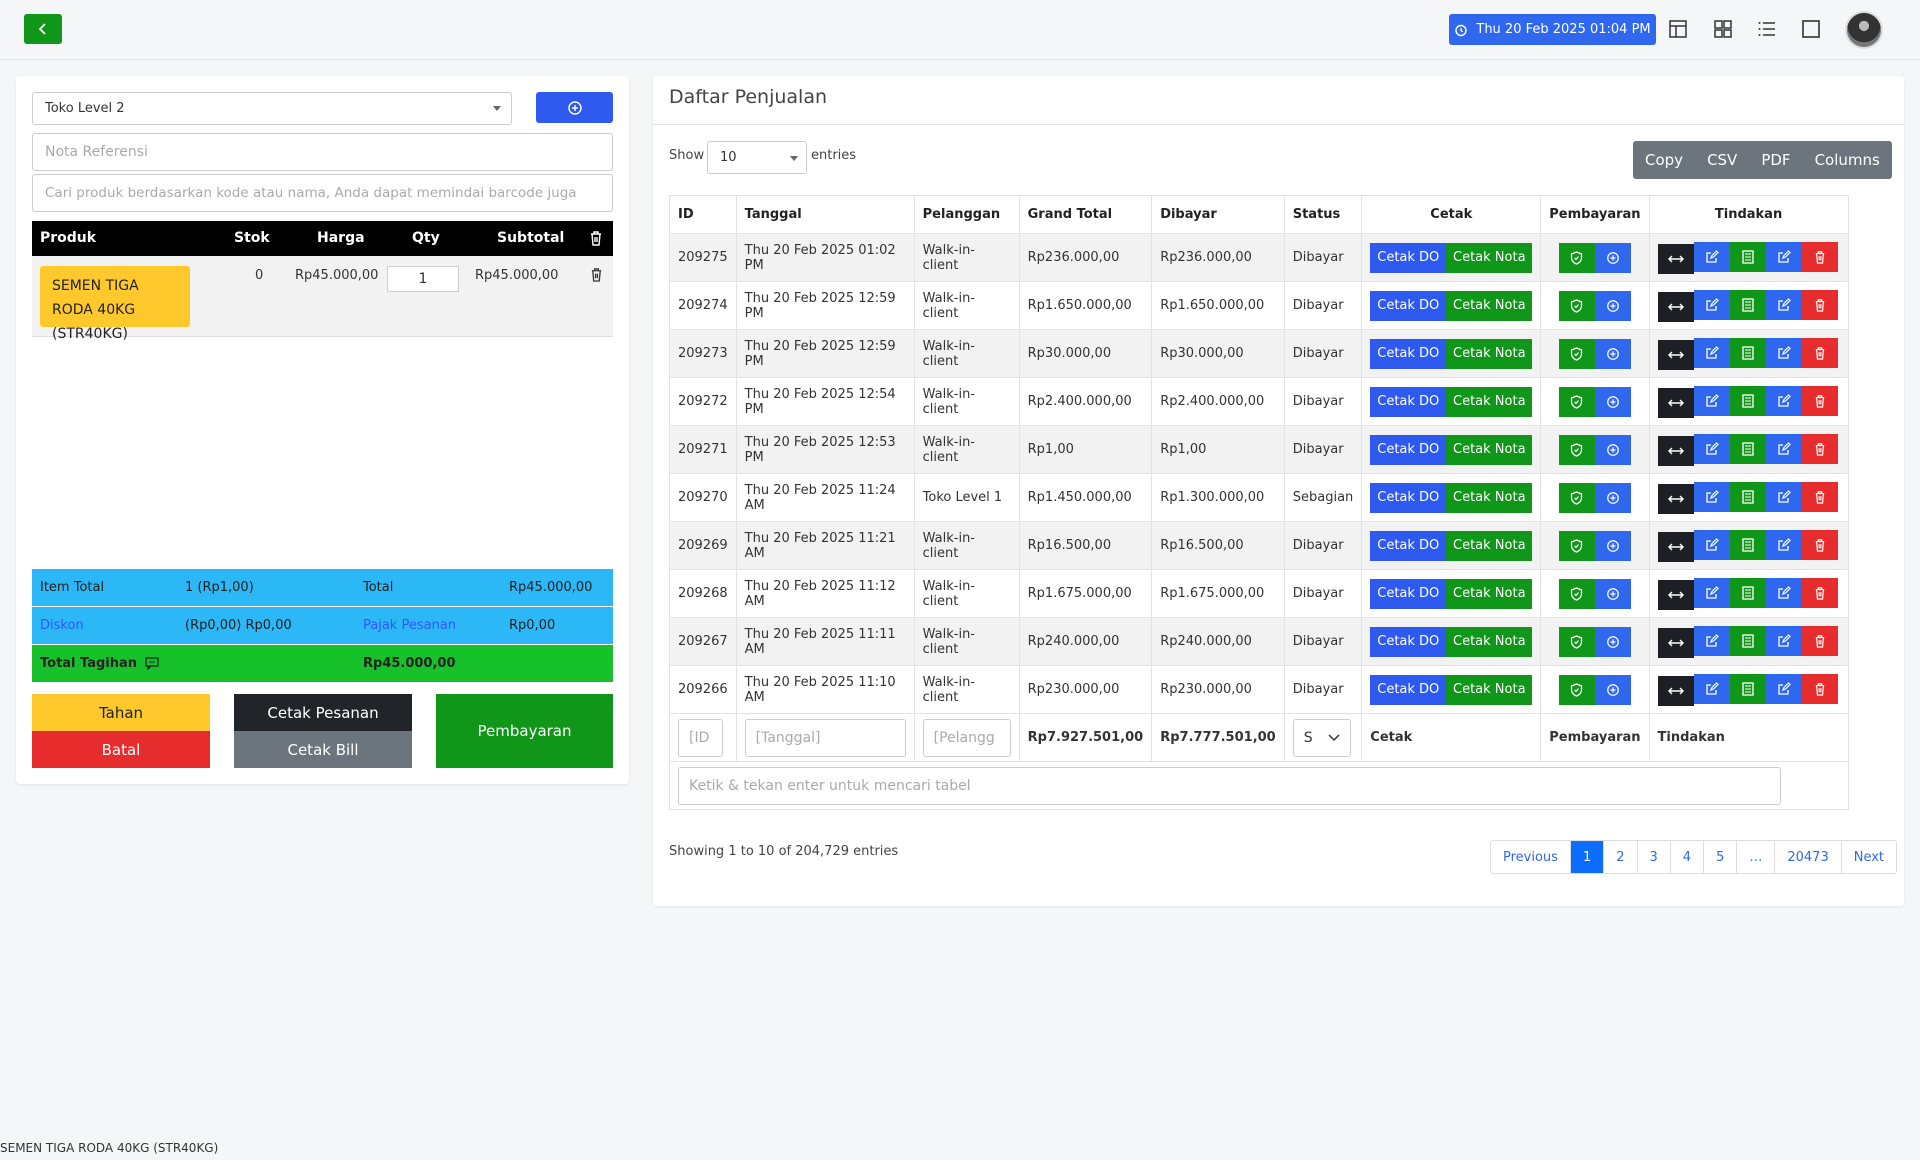  What do you see at coordinates (596, 238) in the screenshot?
I see `trash-all-icon` at bounding box center [596, 238].